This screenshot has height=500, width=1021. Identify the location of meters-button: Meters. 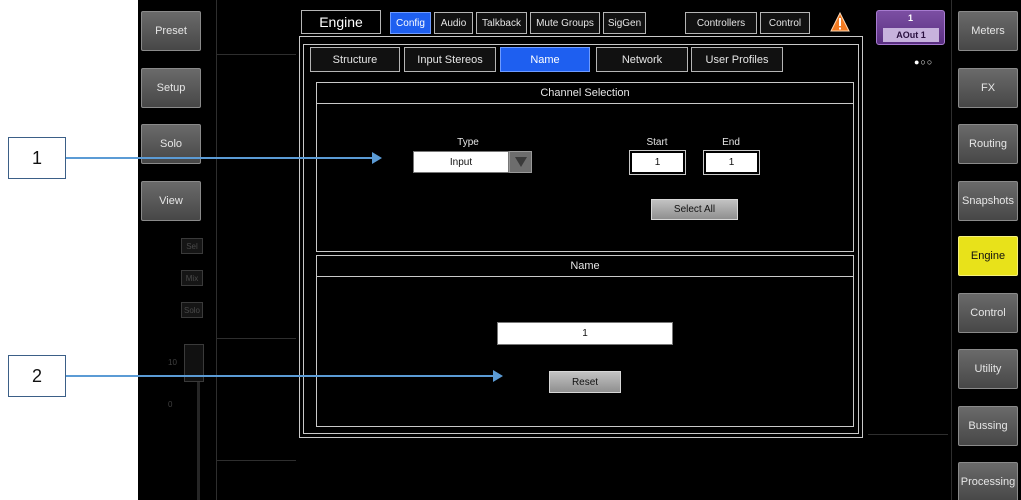
(988, 31).